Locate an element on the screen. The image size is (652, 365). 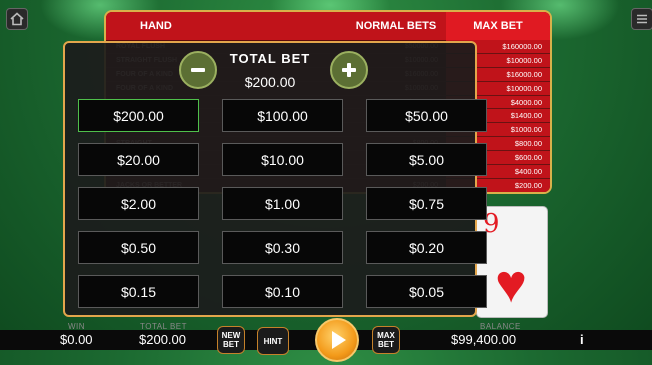
balance-label: BALANCE is located at coordinates (500, 326).